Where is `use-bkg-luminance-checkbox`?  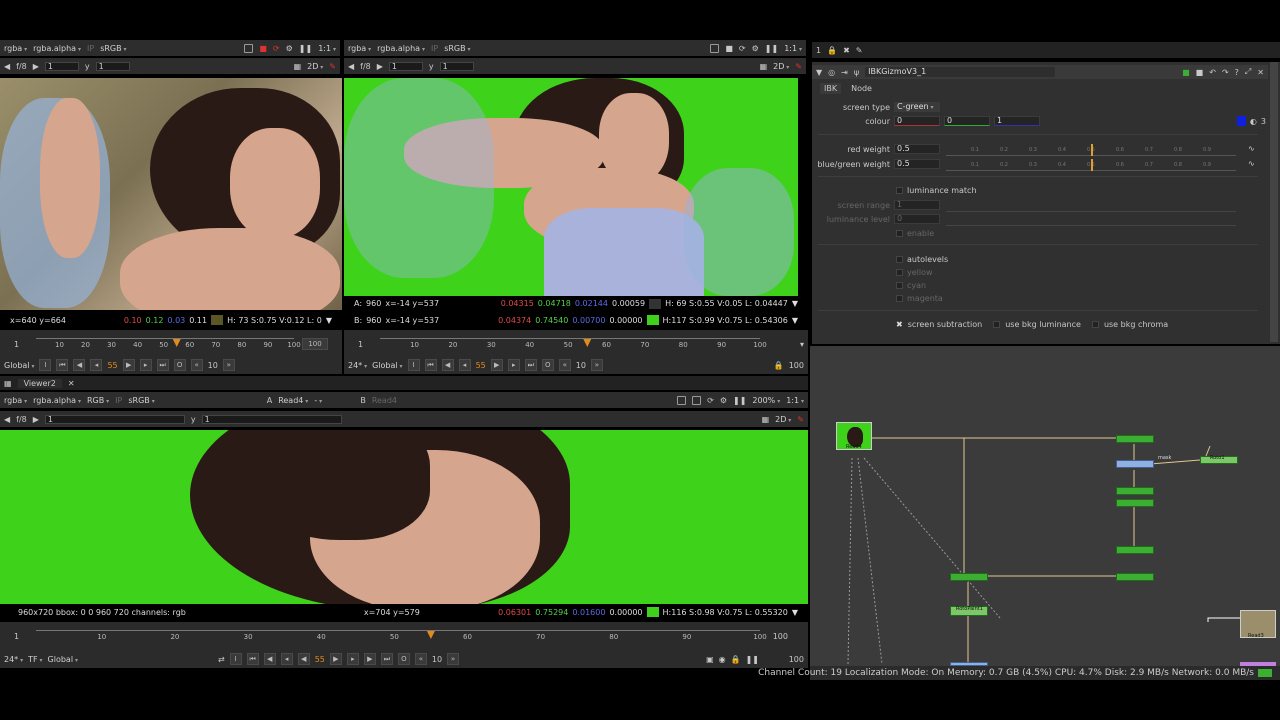 use-bkg-luminance-checkbox is located at coordinates (997, 324).